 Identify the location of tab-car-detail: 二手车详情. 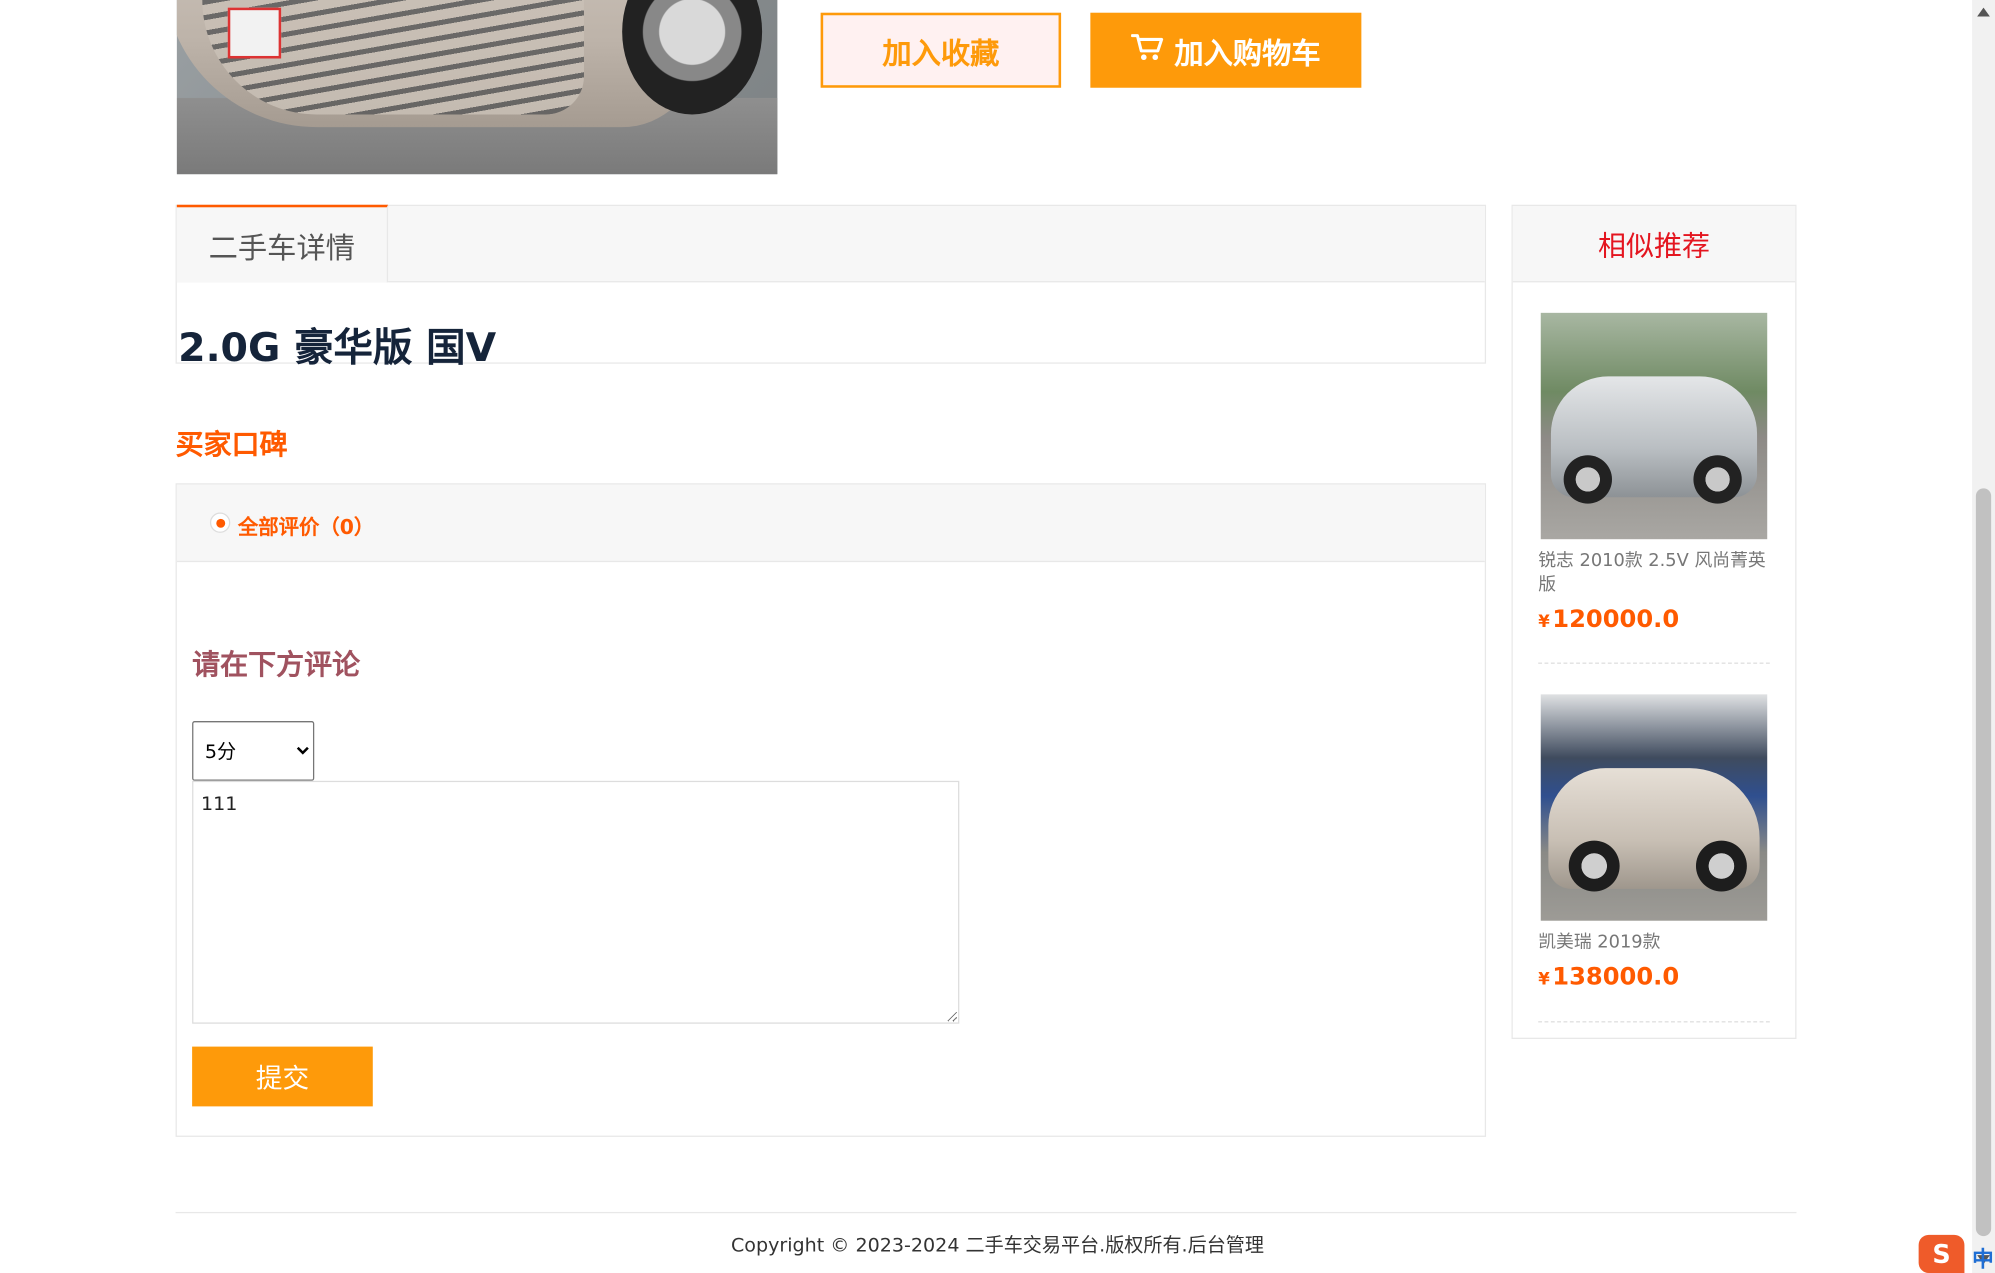
(282, 243).